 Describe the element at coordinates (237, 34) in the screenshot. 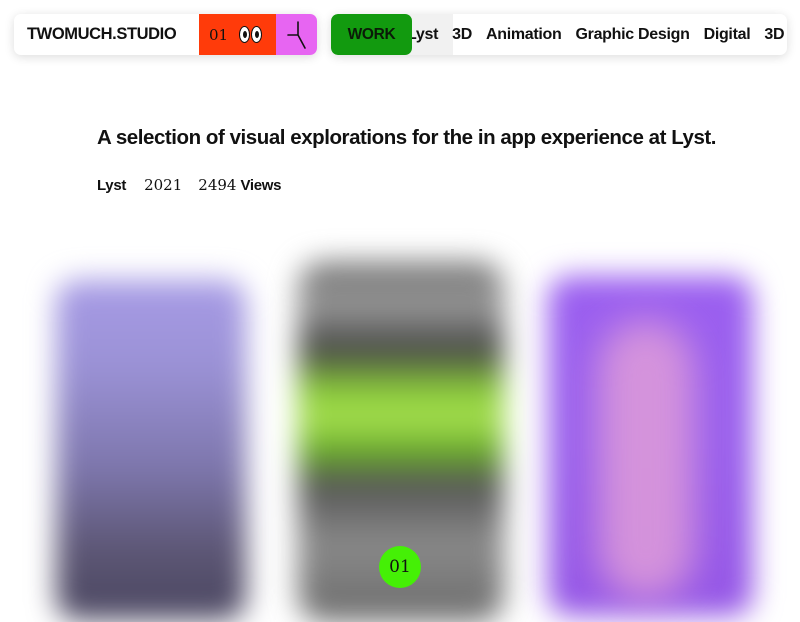

I see `counter-badge: 01` at that location.